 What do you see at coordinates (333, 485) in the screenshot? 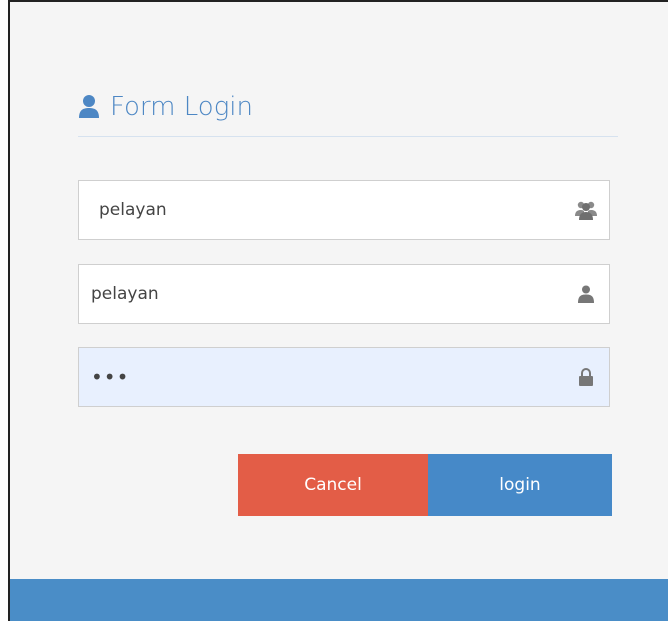
I see `cancel-button: Cancel` at bounding box center [333, 485].